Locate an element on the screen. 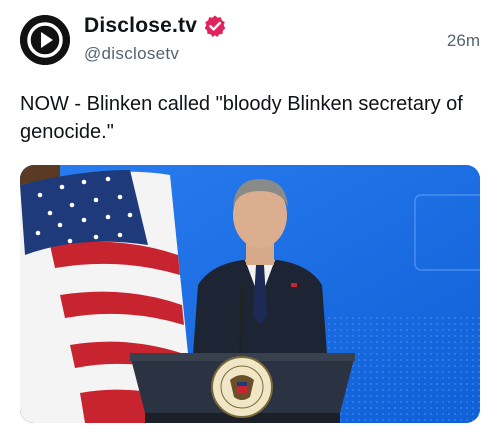 This screenshot has width=500, height=439. microphone is located at coordinates (241, 320).